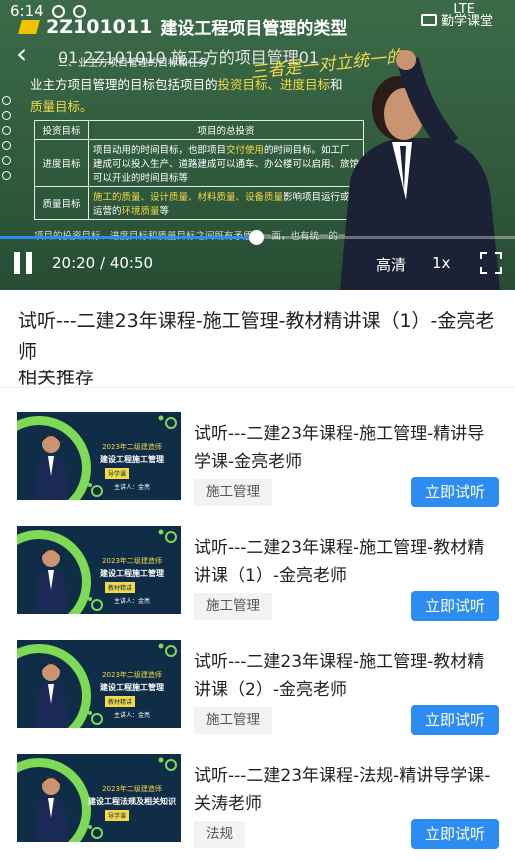  What do you see at coordinates (133, 63) in the screenshot?
I see `slide-heading: 三、业主方项目管理的目标和任务` at bounding box center [133, 63].